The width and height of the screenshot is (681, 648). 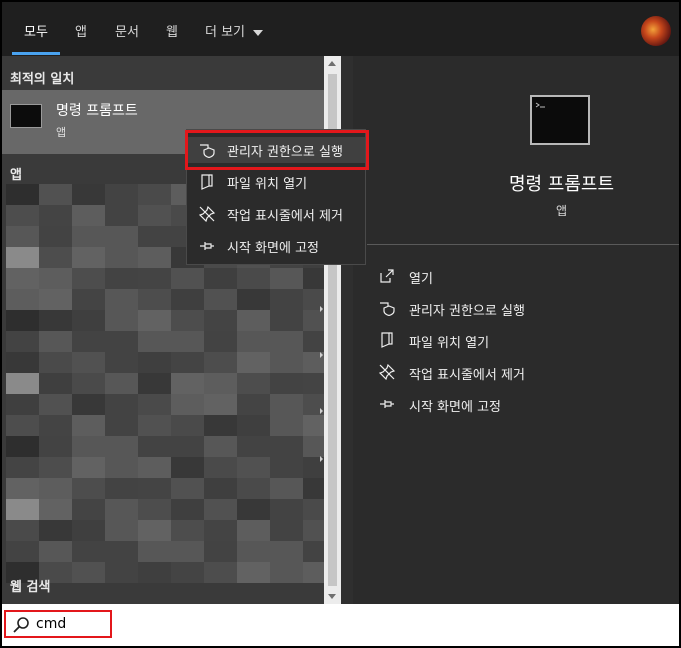 What do you see at coordinates (16, 175) in the screenshot?
I see `apps-header: 앱` at bounding box center [16, 175].